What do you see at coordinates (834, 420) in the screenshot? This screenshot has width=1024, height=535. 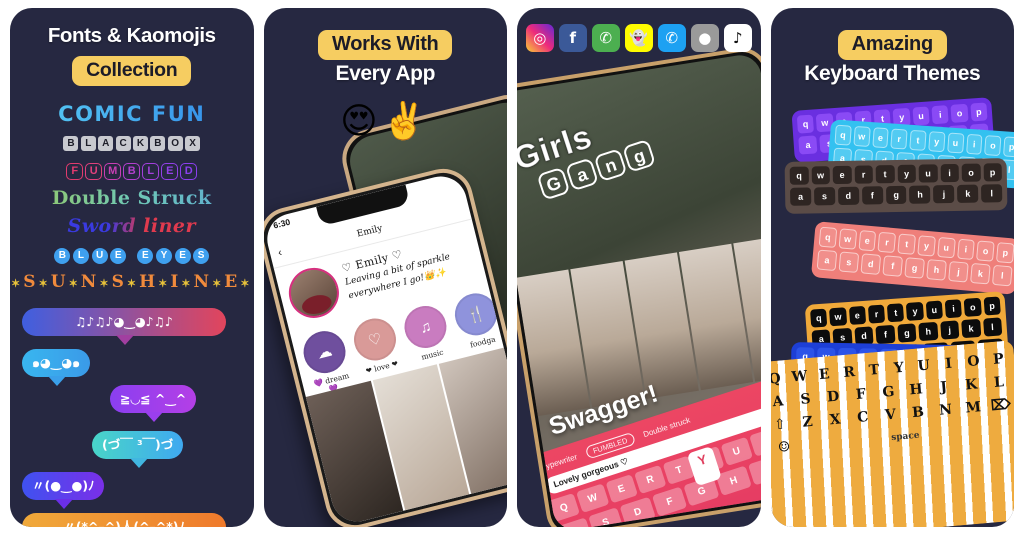 I see `keyboard-key: X` at bounding box center [834, 420].